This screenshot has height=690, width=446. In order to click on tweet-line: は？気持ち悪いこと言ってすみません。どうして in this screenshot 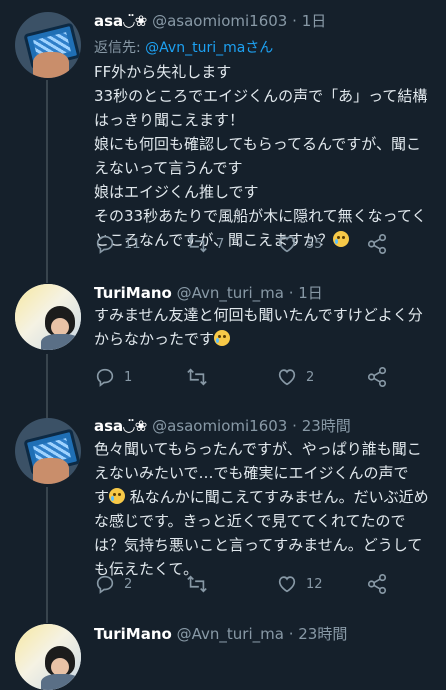, I will do `click(258, 545)`.